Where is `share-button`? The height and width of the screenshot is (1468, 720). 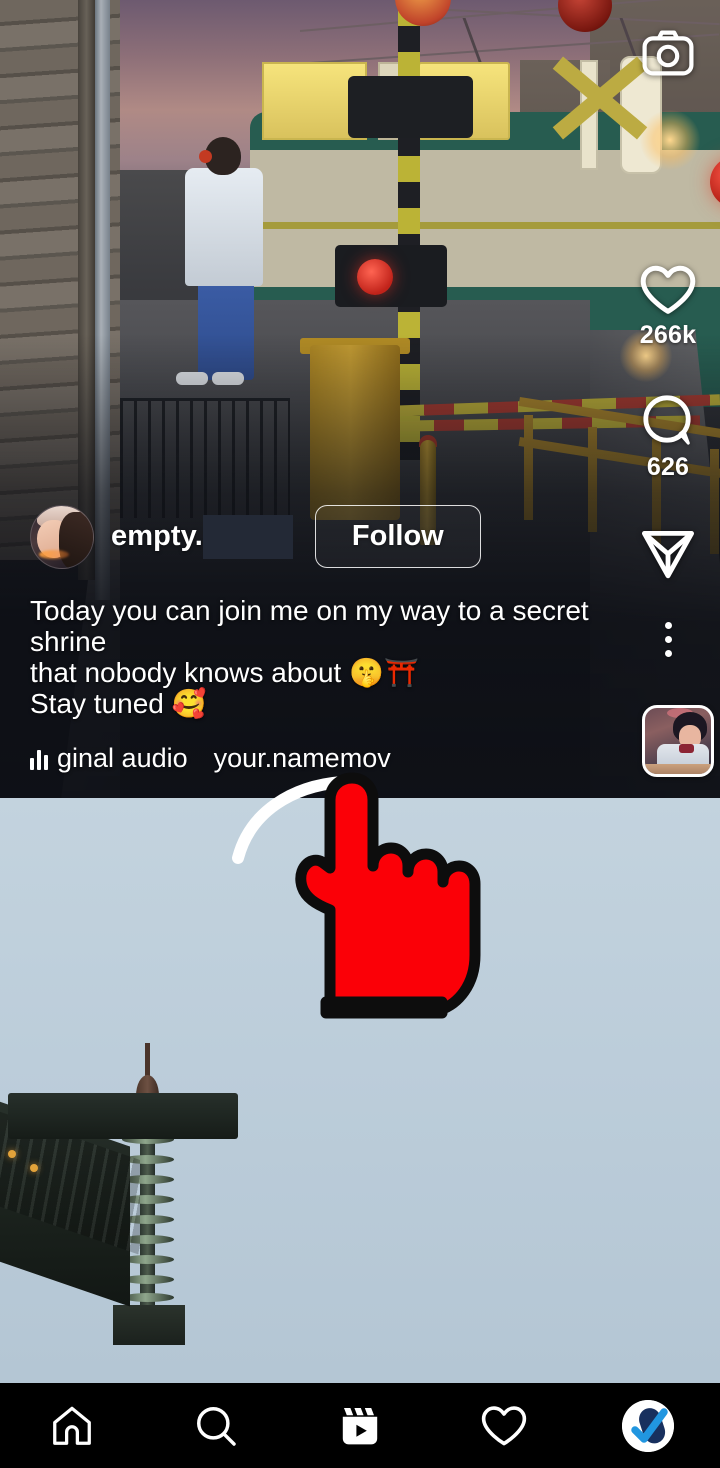 share-button is located at coordinates (668, 552).